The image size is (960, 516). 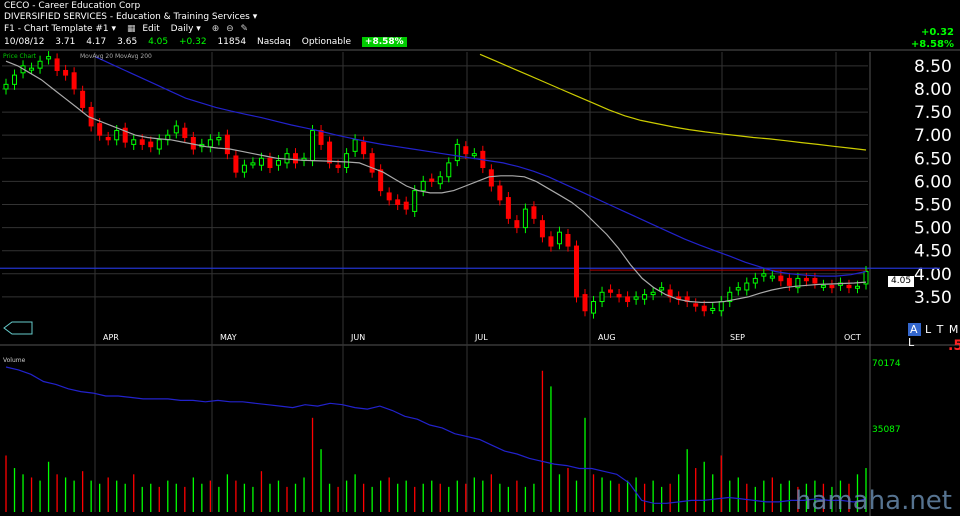 I want to click on altml-a: A, so click(x=914, y=329).